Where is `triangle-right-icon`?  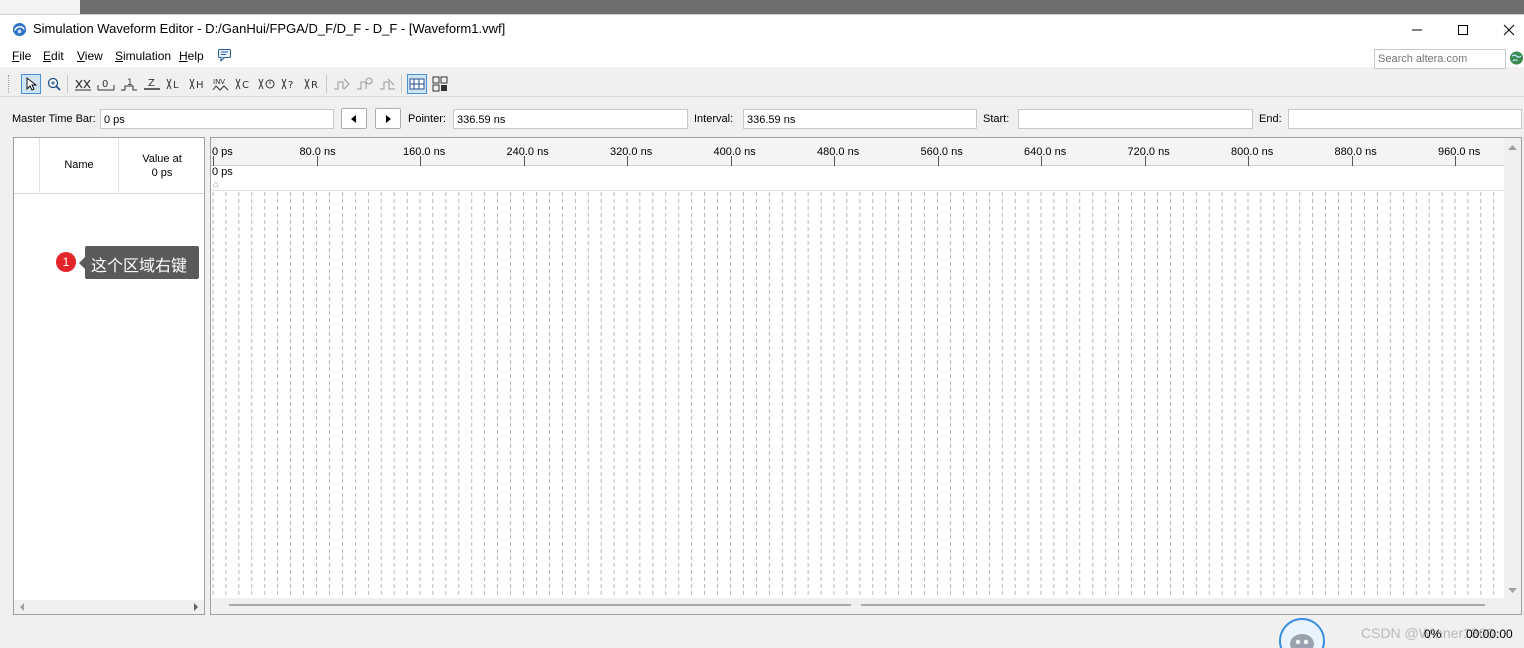 triangle-right-icon is located at coordinates (388, 118).